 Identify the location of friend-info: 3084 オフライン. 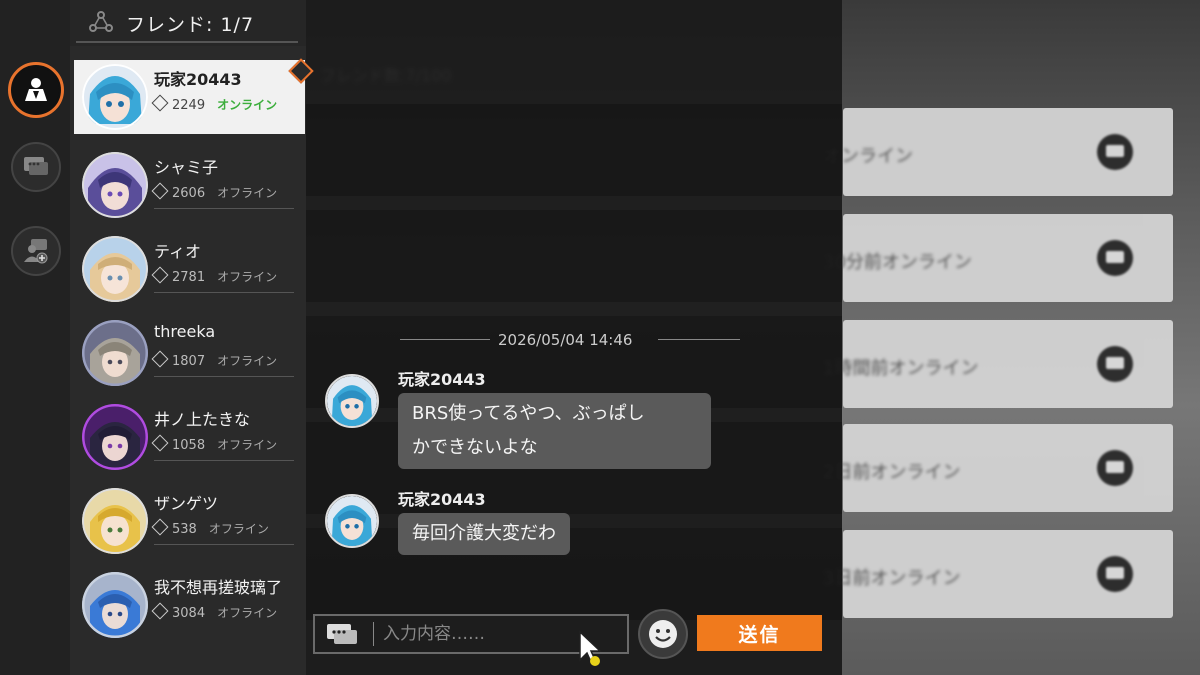
(214, 611).